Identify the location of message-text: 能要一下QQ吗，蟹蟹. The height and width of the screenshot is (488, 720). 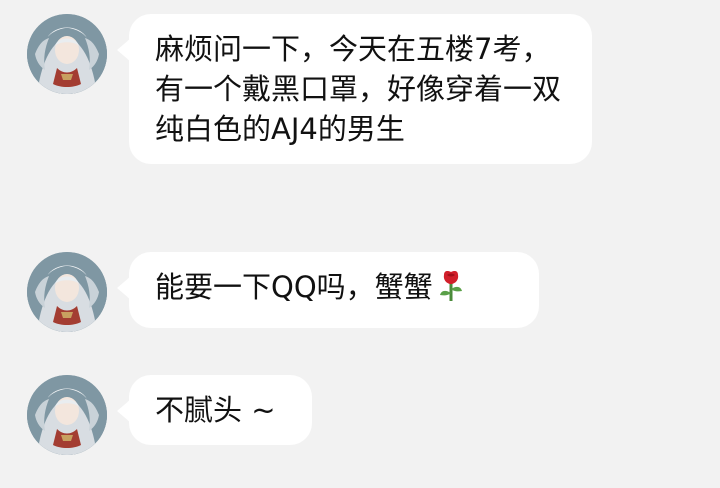
(294, 287).